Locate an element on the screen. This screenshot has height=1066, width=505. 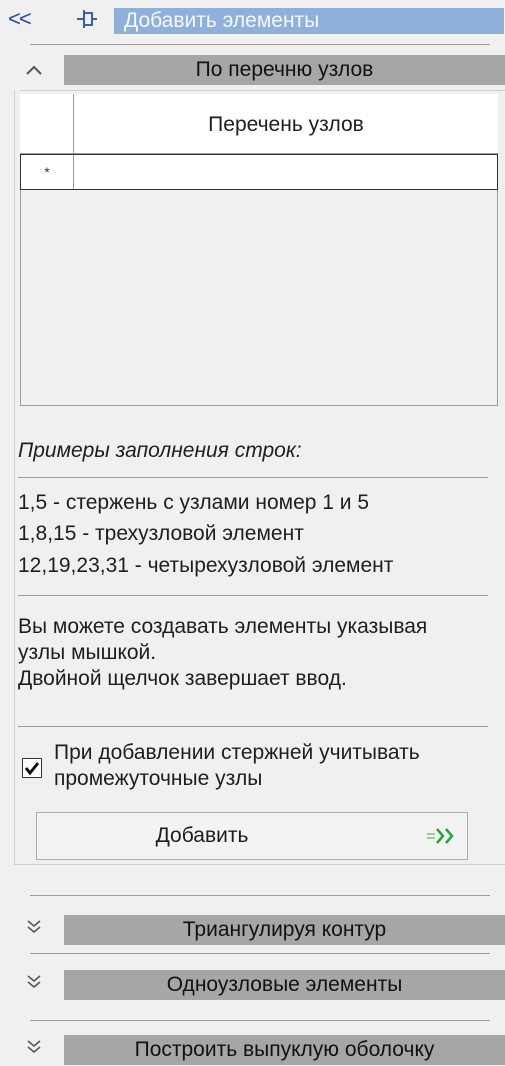
example-line: 1,8,15 - трехузловой элемент is located at coordinates (161, 533).